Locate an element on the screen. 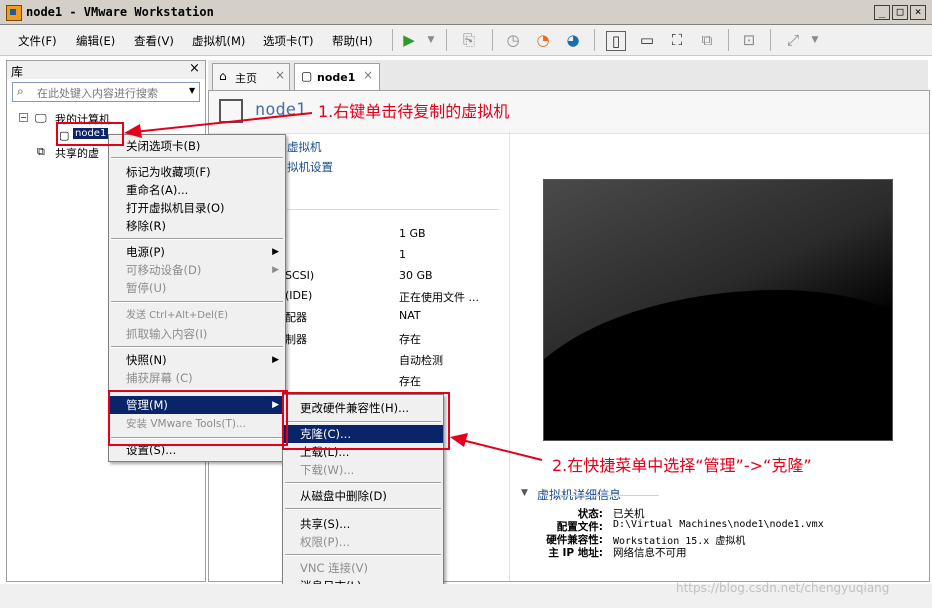 The height and width of the screenshot is (608, 932). annotation-step1: 1.右键单击待复制的虚拟机 is located at coordinates (414, 111).